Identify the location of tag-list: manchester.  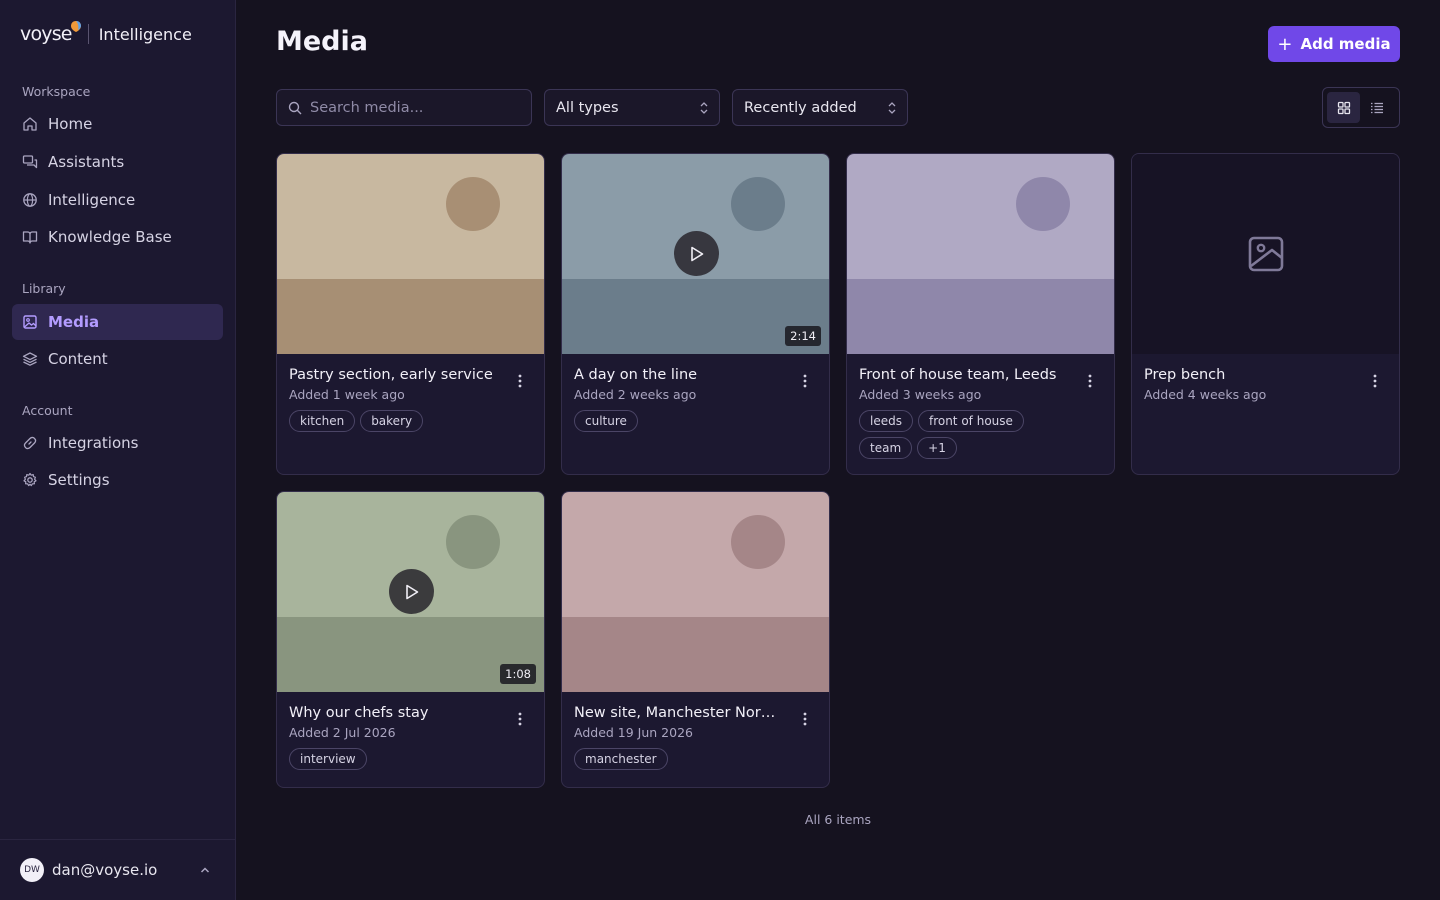
(684, 759).